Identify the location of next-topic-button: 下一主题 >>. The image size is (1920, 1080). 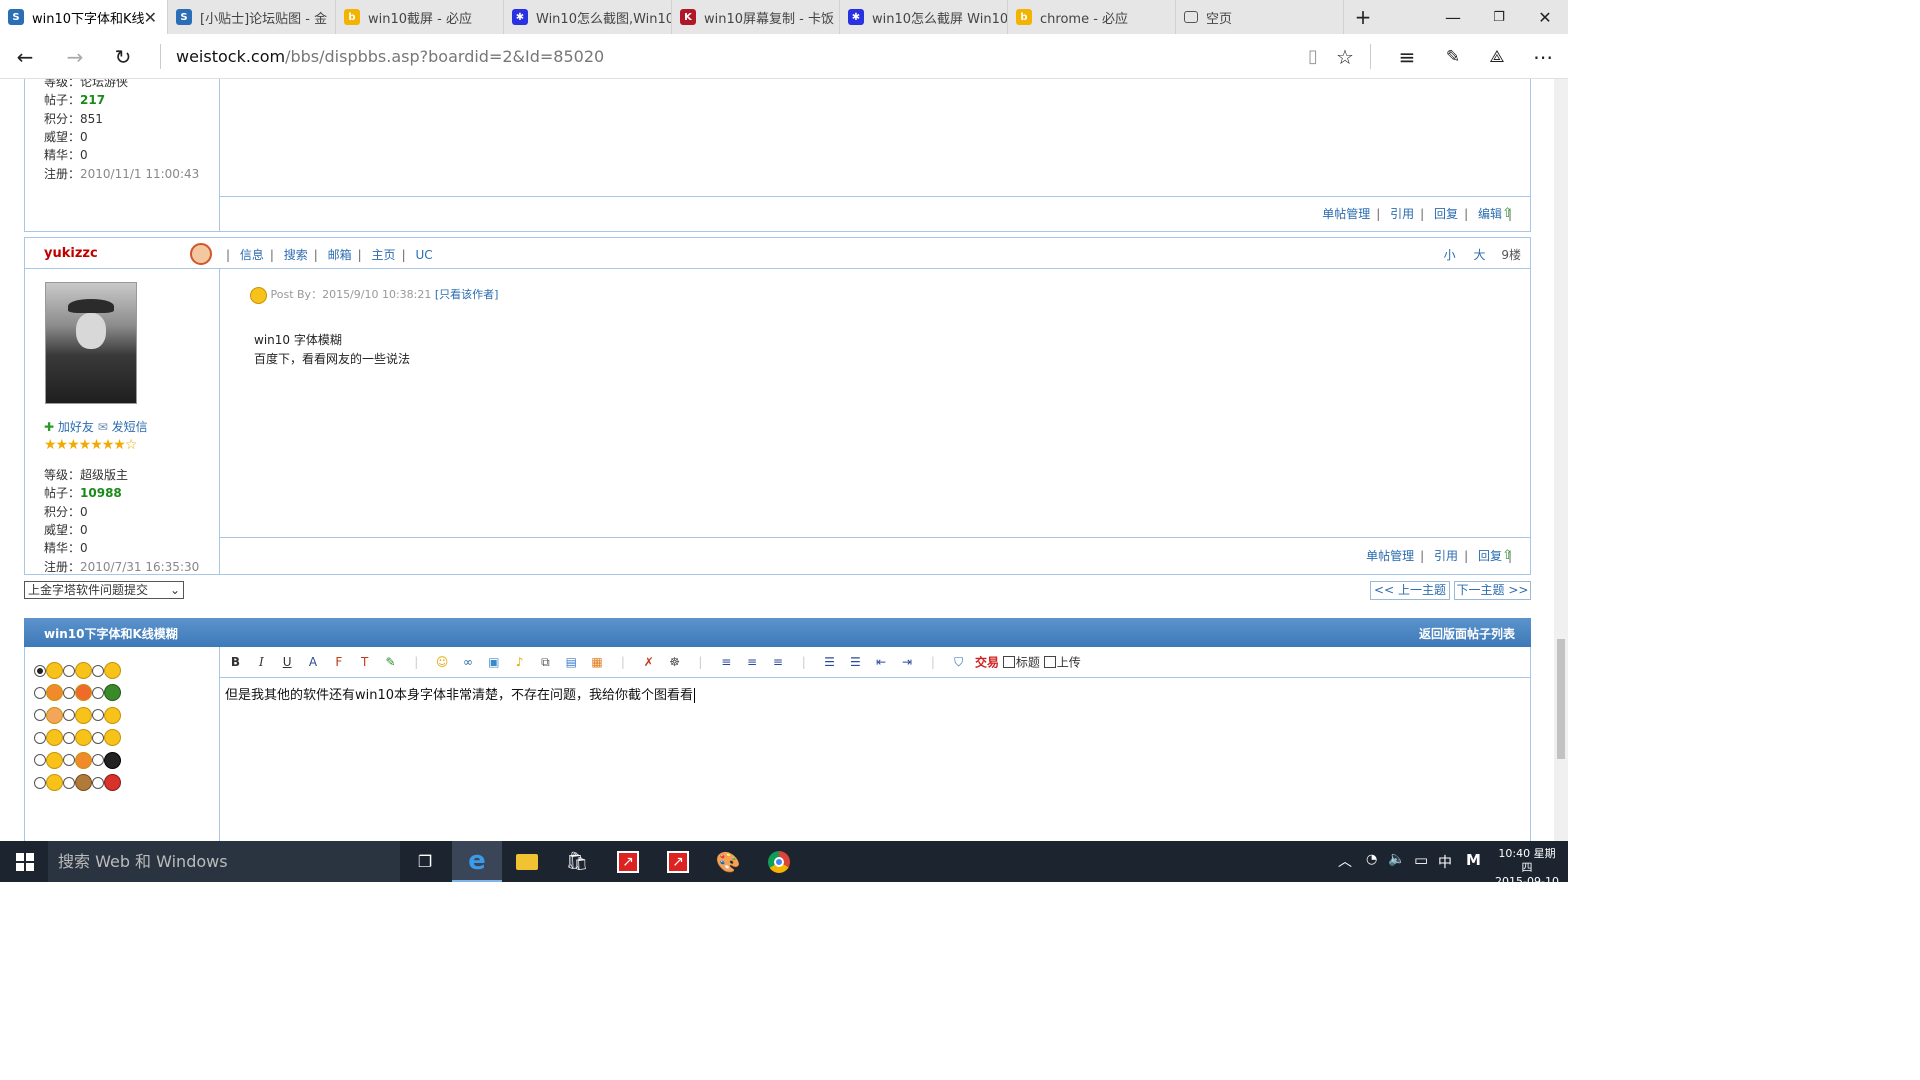
(1492, 590).